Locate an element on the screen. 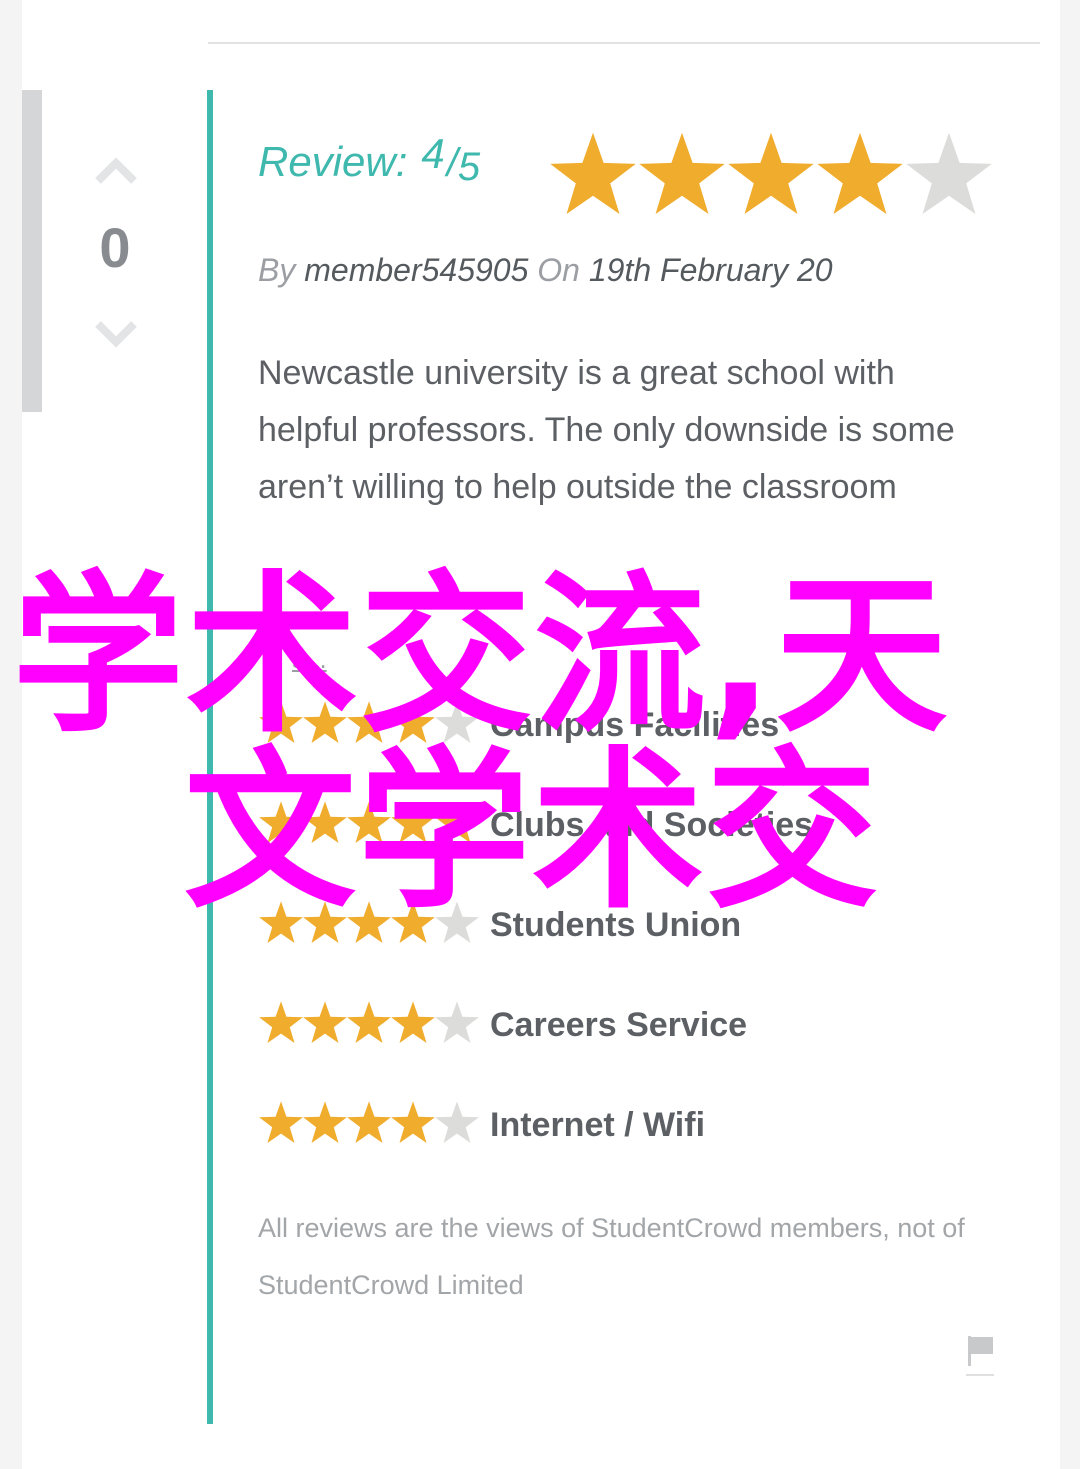 The image size is (1080, 1469). flag-icon is located at coordinates (980, 1356).